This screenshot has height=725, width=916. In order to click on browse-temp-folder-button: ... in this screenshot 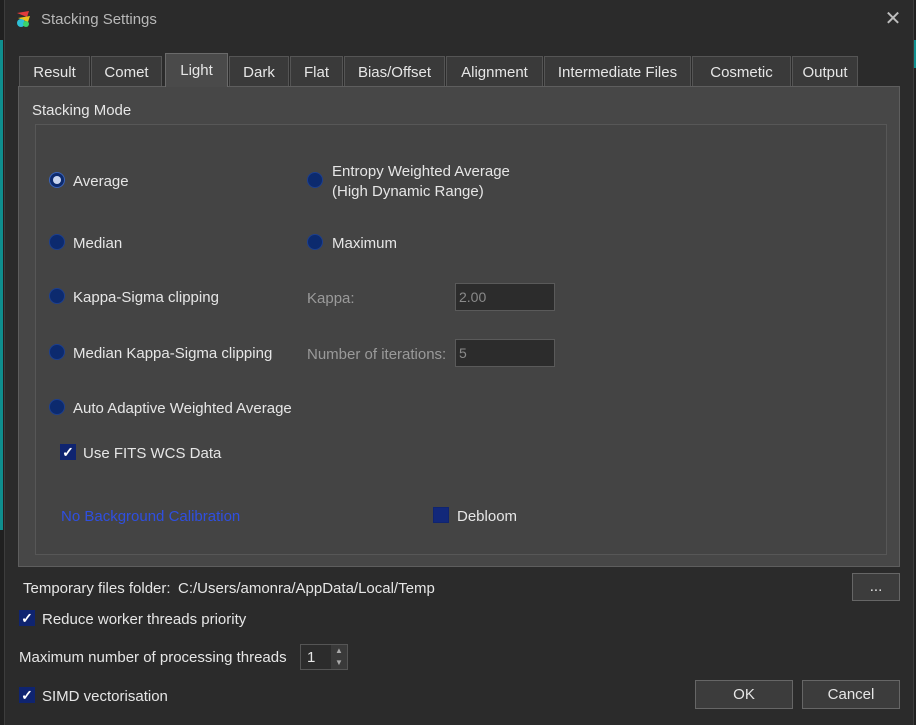, I will do `click(876, 587)`.